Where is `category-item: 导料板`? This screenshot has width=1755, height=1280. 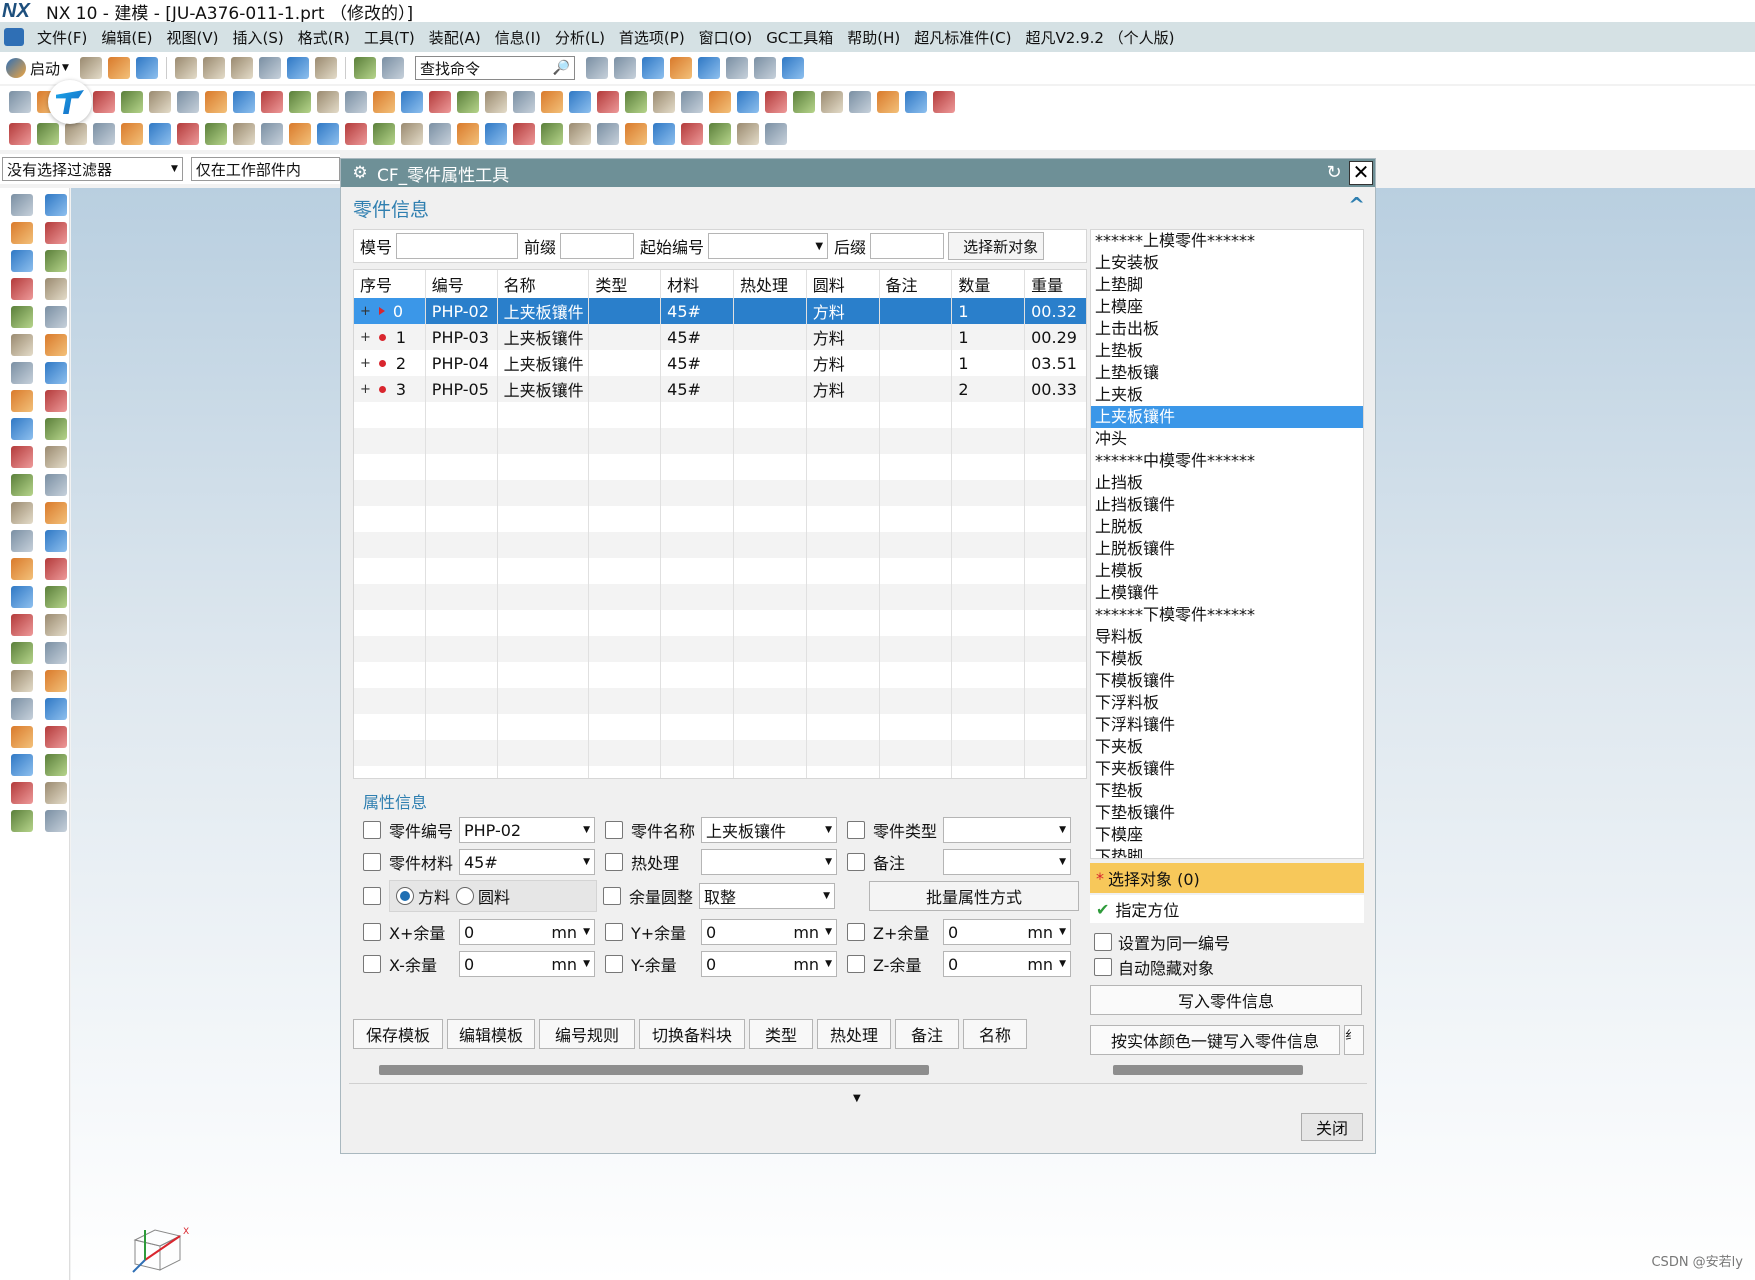 category-item: 导料板 is located at coordinates (1227, 637).